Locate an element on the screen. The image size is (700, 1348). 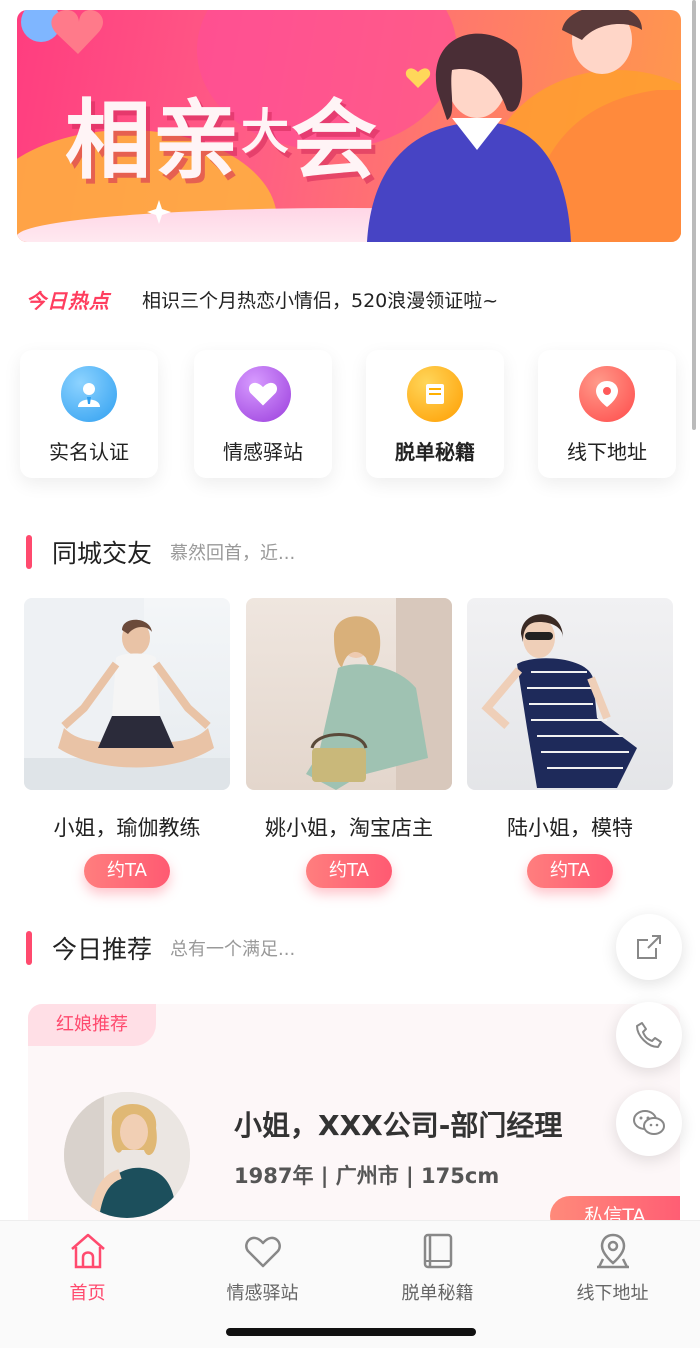
section-title: 今日推荐 is located at coordinates (102, 949).